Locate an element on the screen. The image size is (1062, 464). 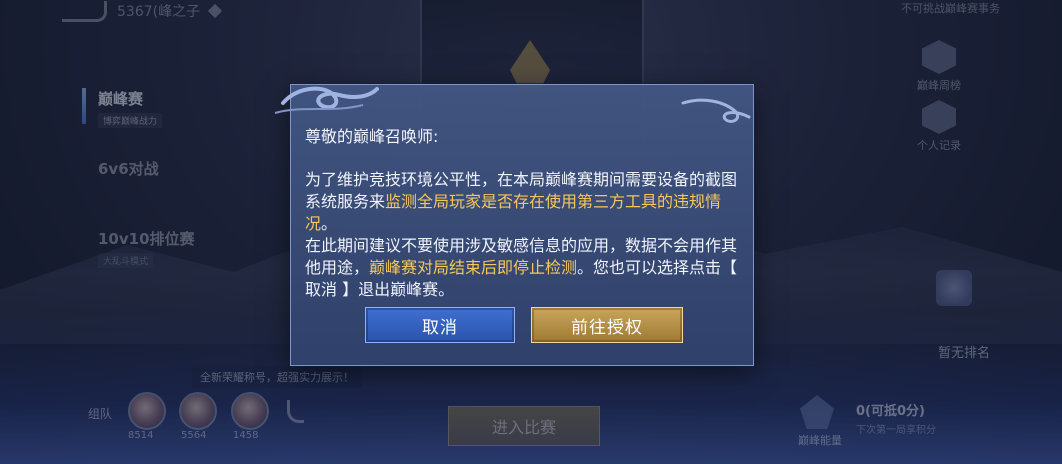
dialog-text: 。 is located at coordinates (329, 223).